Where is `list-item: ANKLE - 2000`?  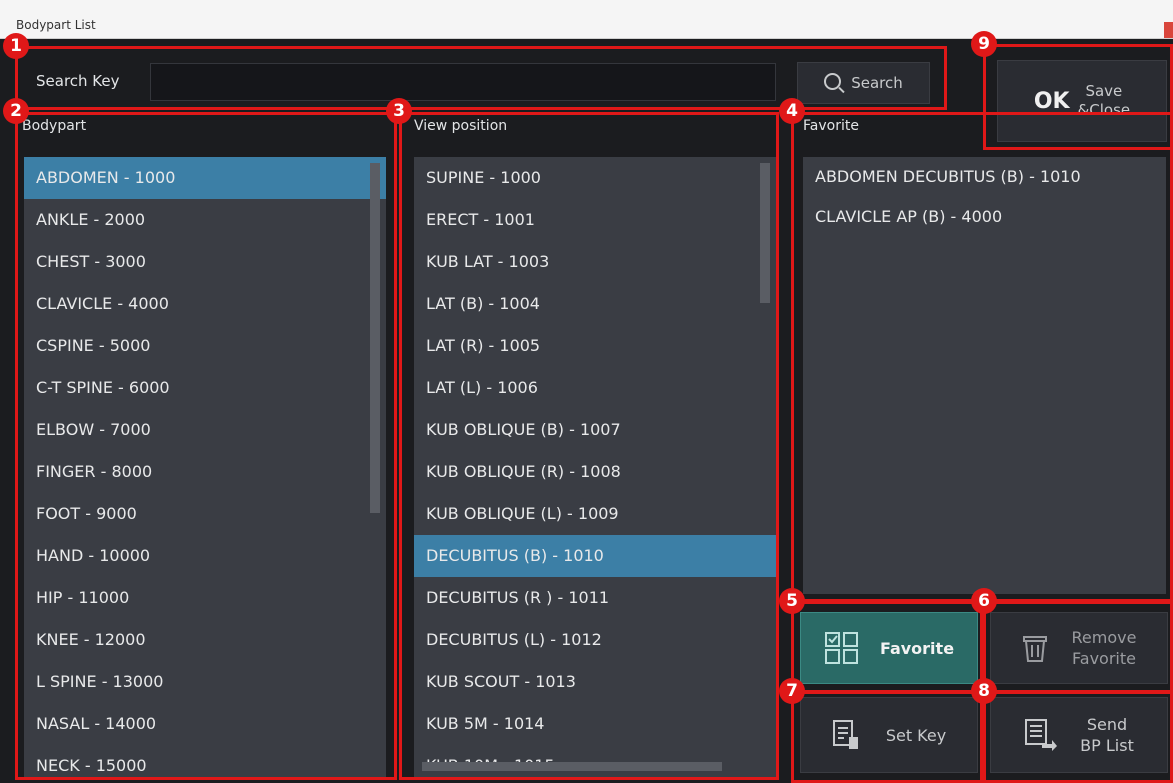 list-item: ANKLE - 2000 is located at coordinates (205, 220).